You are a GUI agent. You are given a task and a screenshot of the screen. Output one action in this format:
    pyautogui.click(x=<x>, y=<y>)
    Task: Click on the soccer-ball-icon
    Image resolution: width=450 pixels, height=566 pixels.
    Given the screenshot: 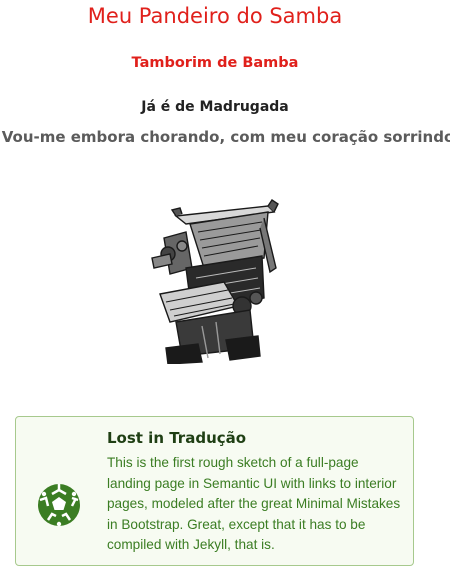 What is the action you would take?
    pyautogui.click(x=59, y=505)
    